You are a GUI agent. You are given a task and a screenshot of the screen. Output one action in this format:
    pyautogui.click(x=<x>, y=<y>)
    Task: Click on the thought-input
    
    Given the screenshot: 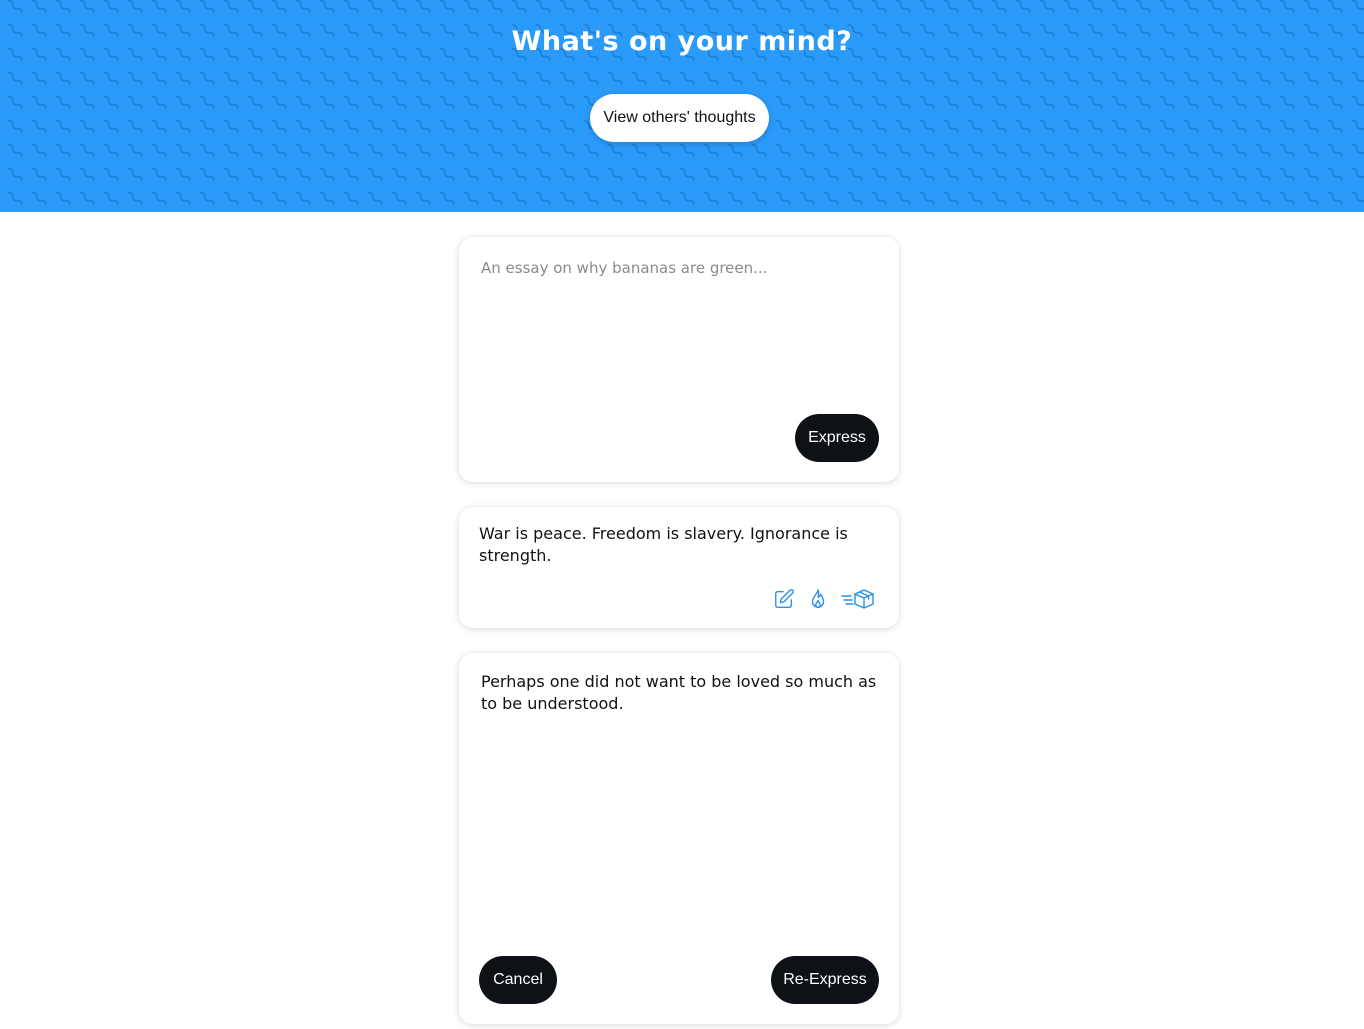 What is the action you would take?
    pyautogui.click(x=679, y=319)
    